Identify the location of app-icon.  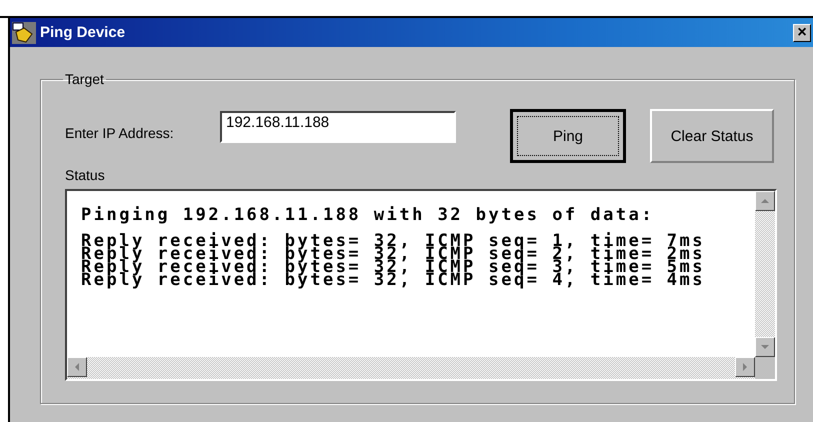
(24, 33).